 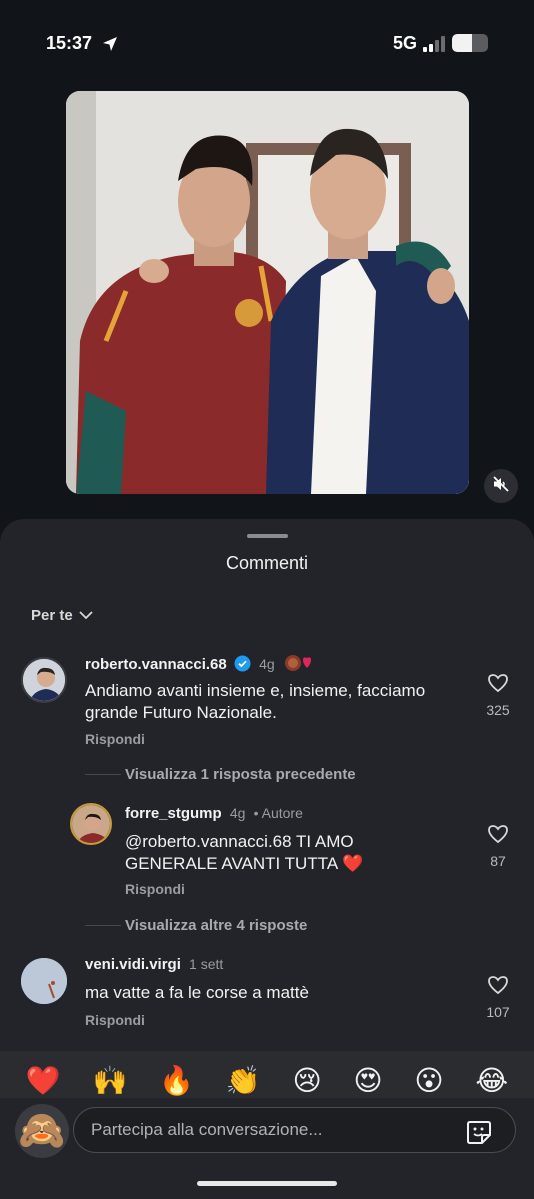 I want to click on emoji-button-raised-hands: 🙌, so click(x=110, y=1081).